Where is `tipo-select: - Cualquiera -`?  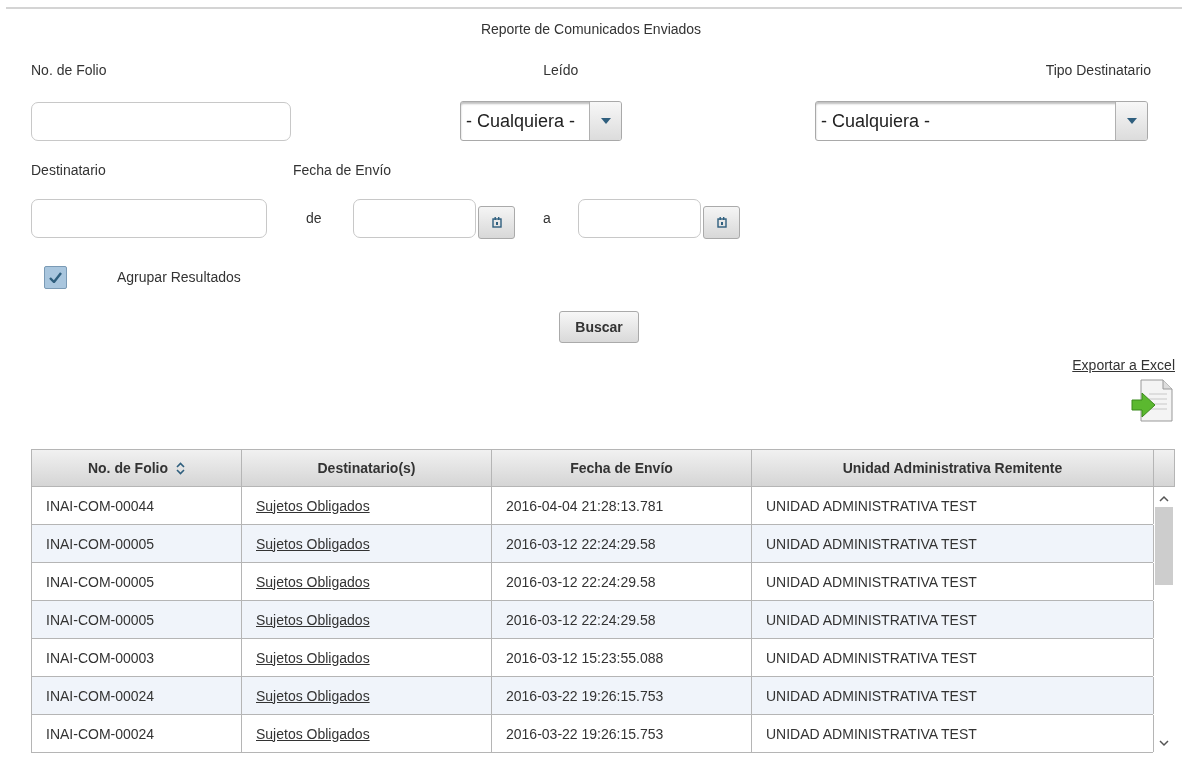 tipo-select: - Cualquiera - is located at coordinates (981, 121).